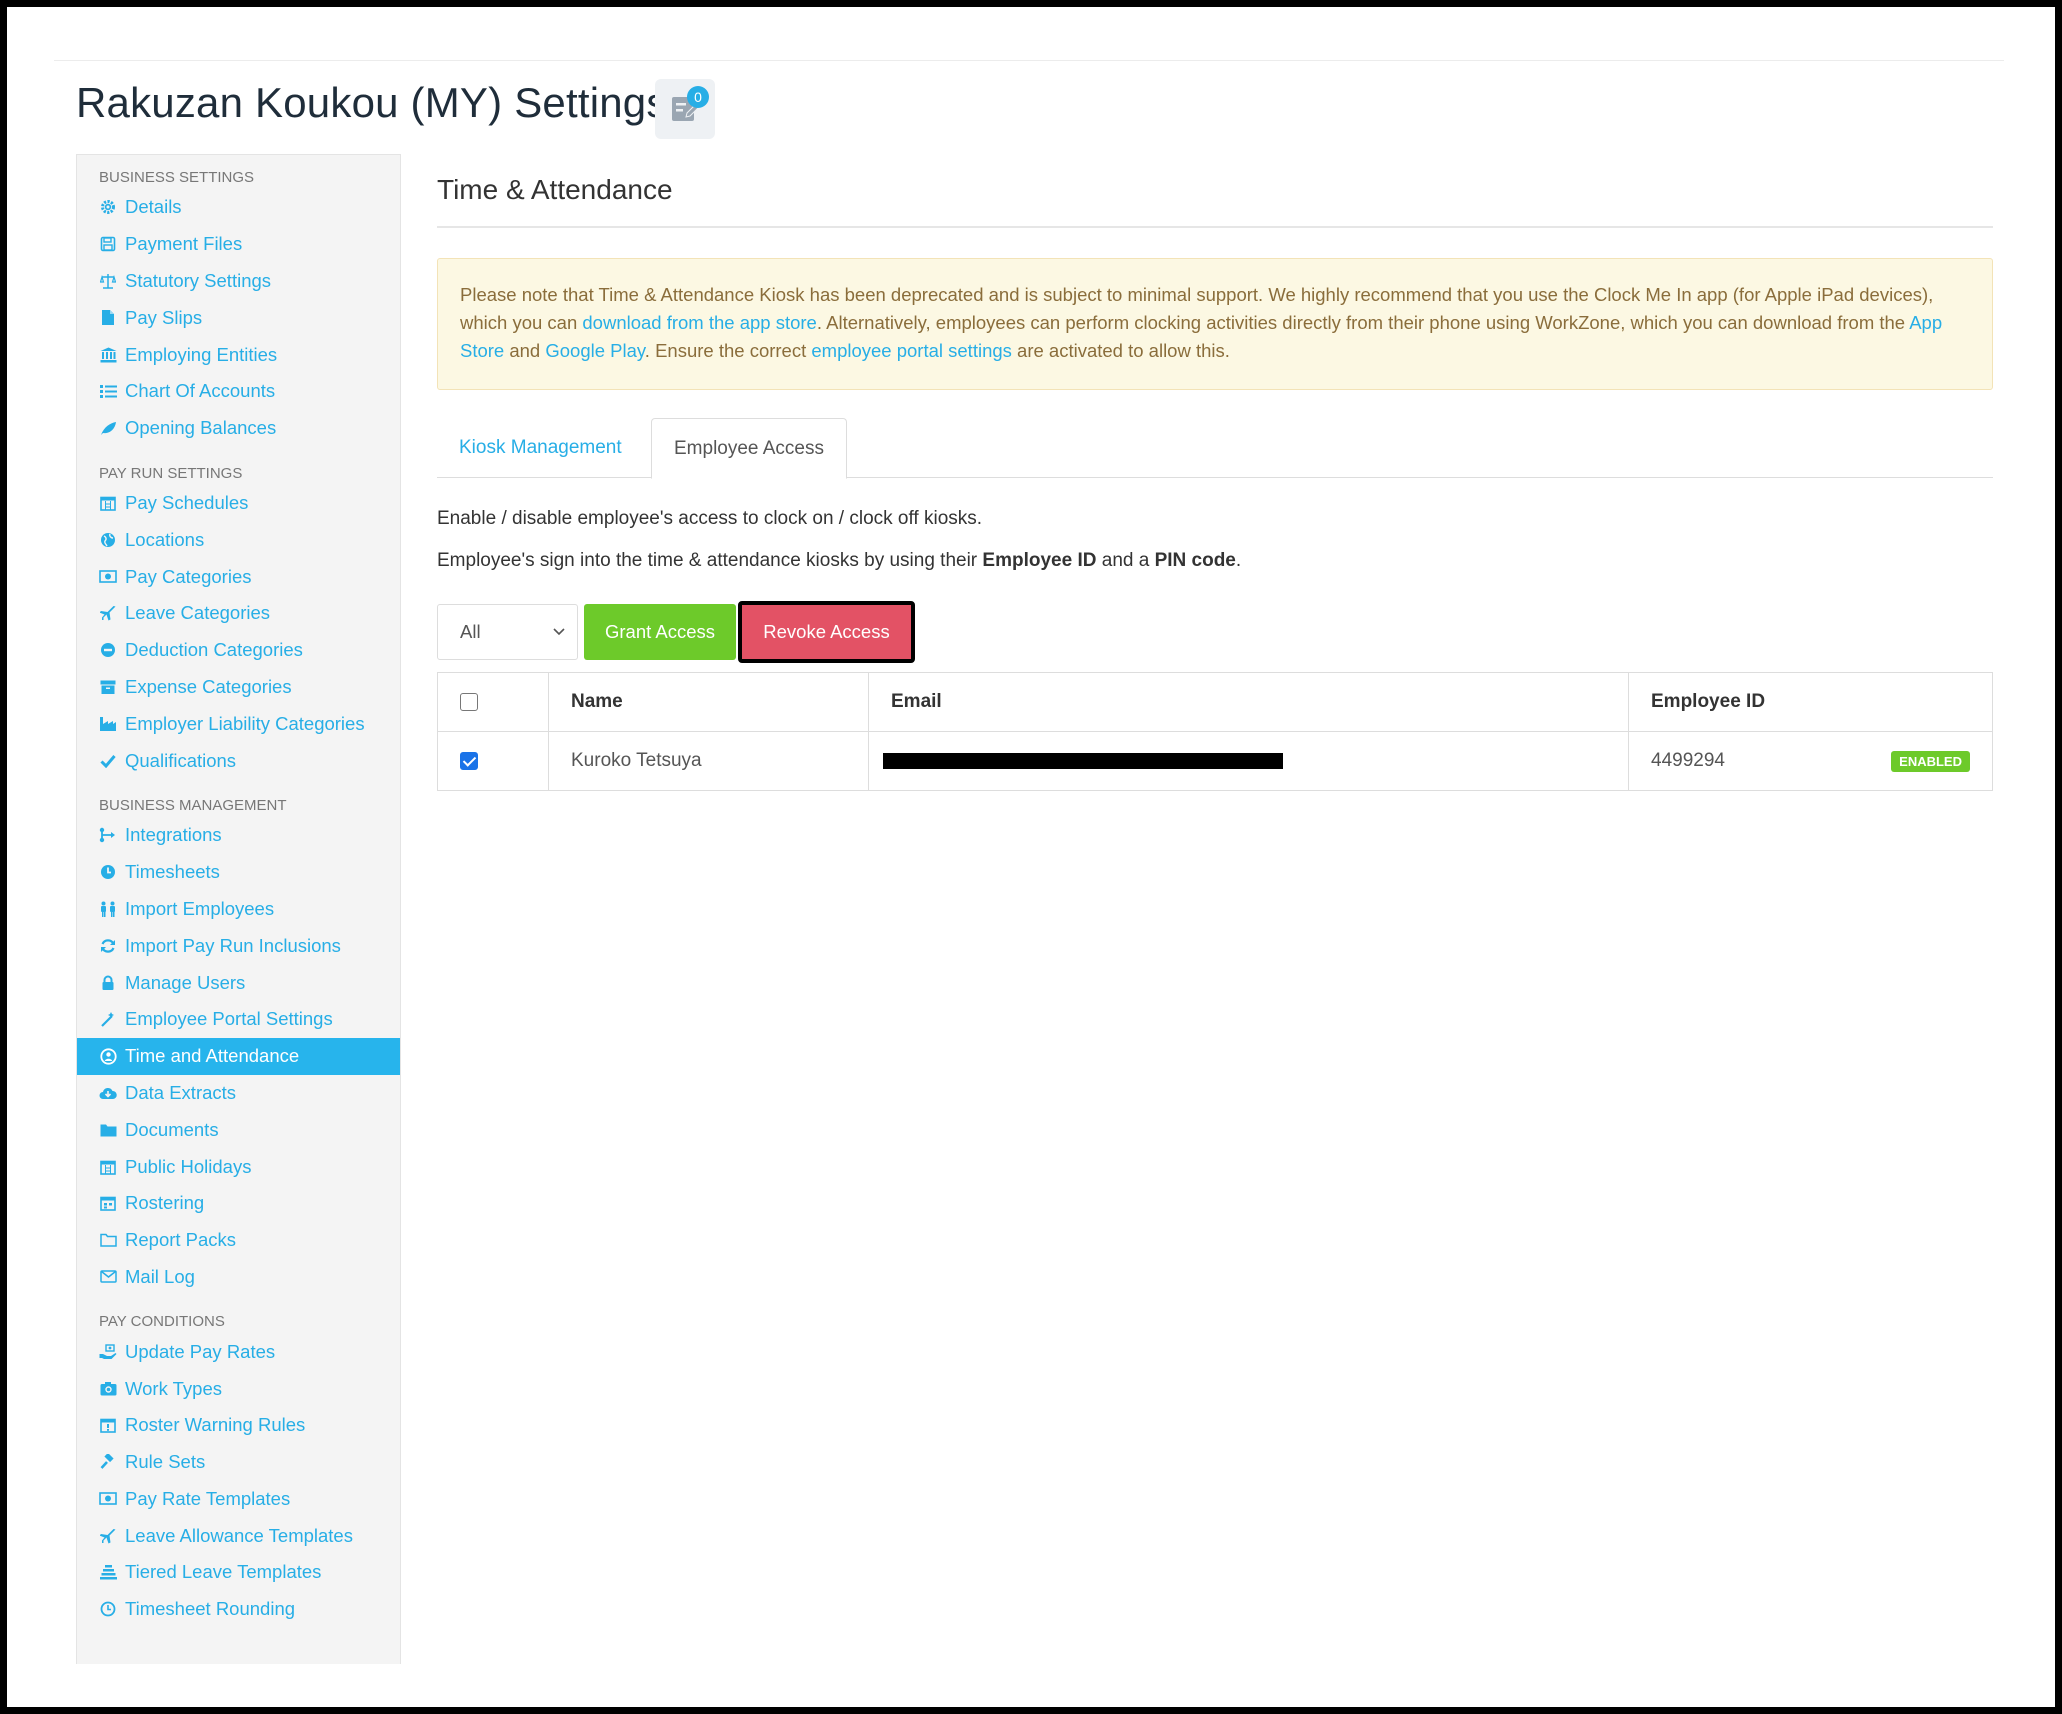 The height and width of the screenshot is (1714, 2062). I want to click on sidebar-item-statutory-settings: Statutory Settings, so click(238, 281).